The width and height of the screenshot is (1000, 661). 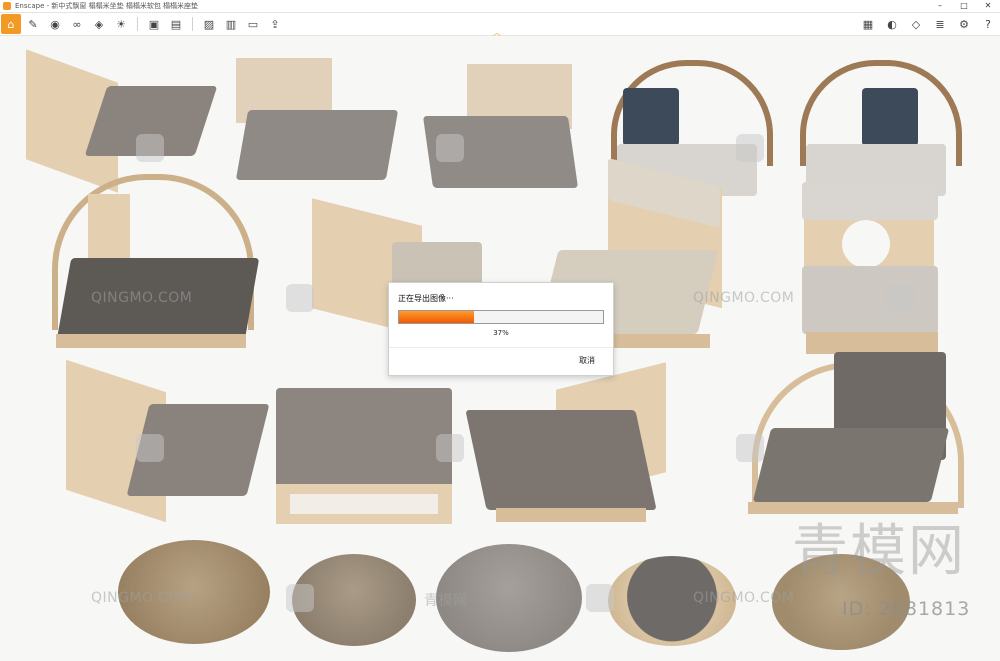 What do you see at coordinates (587, 360) in the screenshot?
I see `cancel-button: 取消` at bounding box center [587, 360].